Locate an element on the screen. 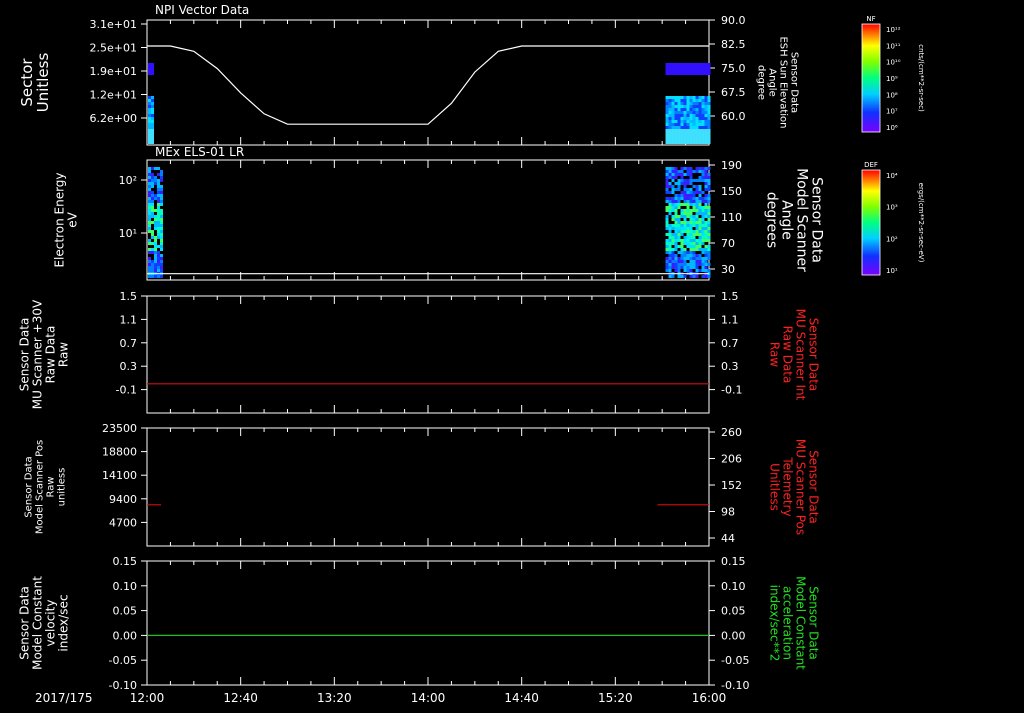 This screenshot has width=1024, height=713. y2-tick-label: 0.15 is located at coordinates (733, 561).